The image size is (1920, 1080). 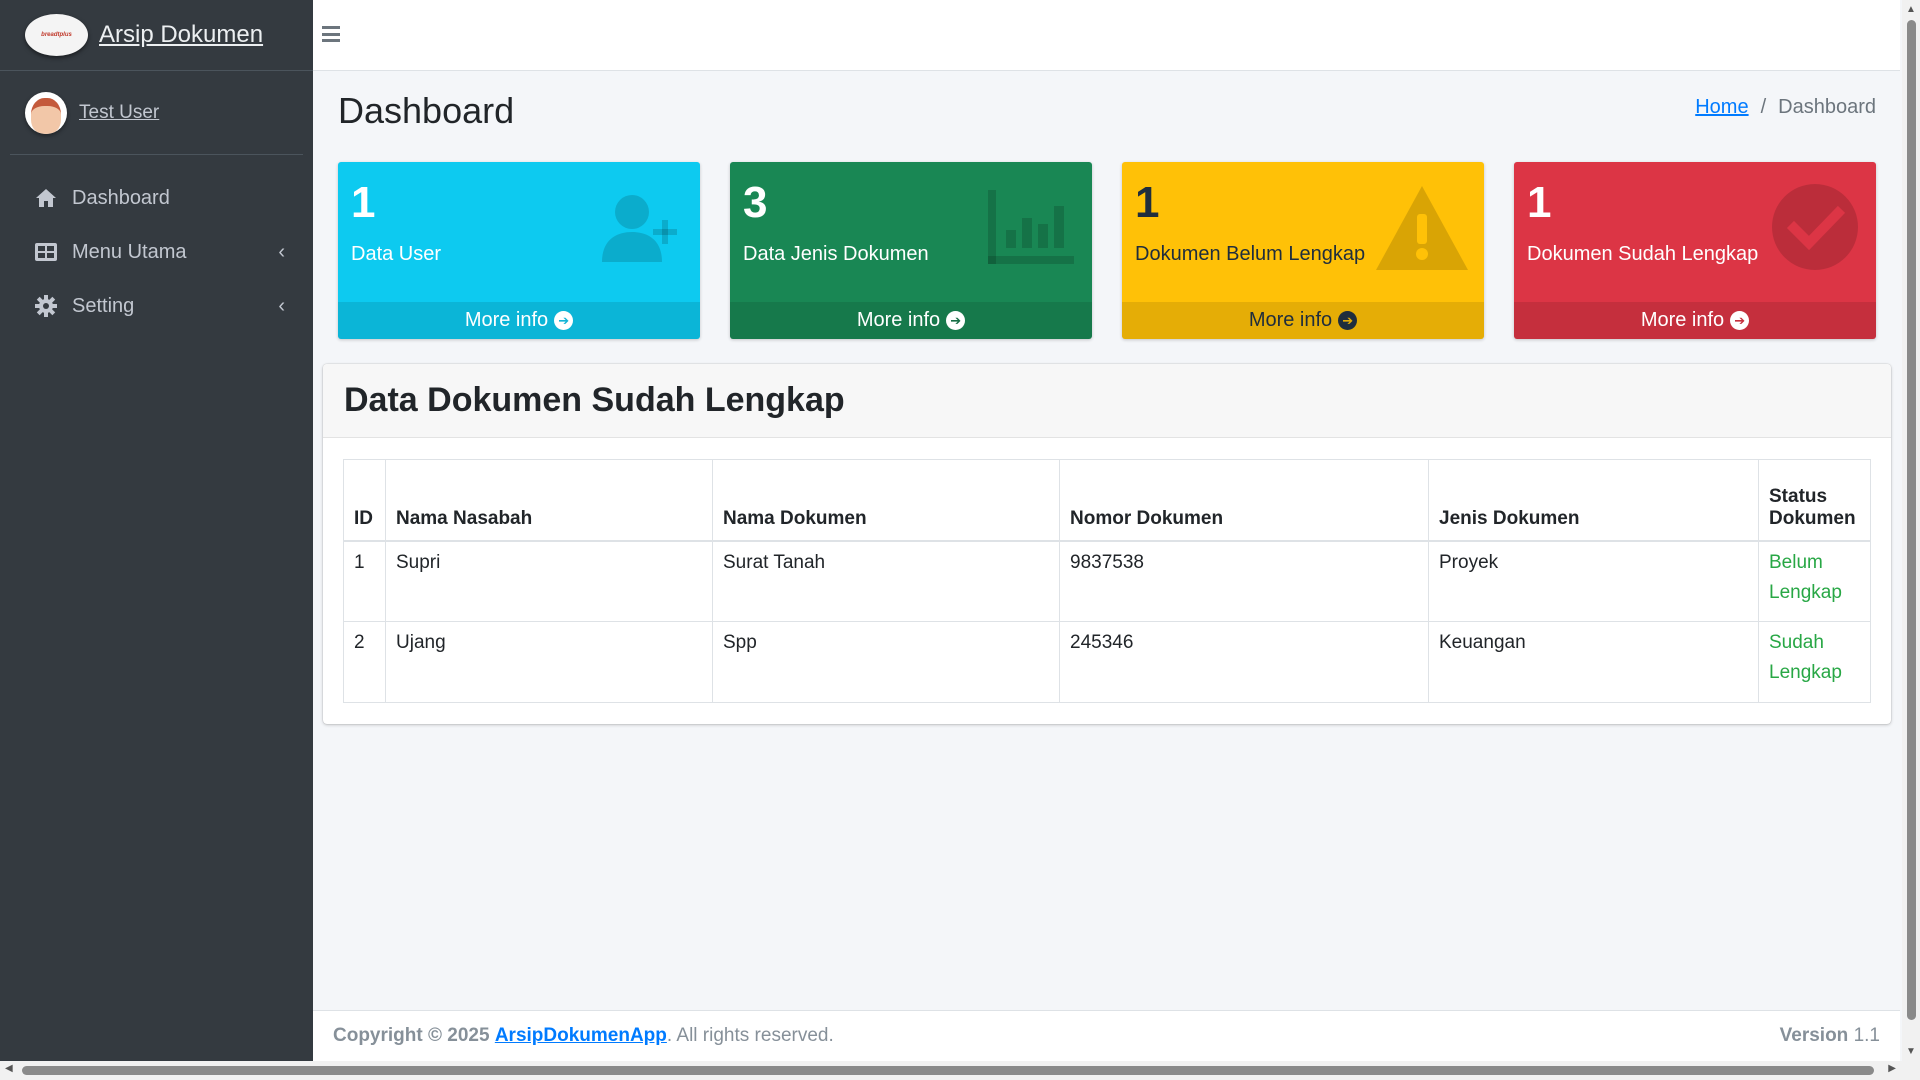 I want to click on warning-icon, so click(x=1422, y=228).